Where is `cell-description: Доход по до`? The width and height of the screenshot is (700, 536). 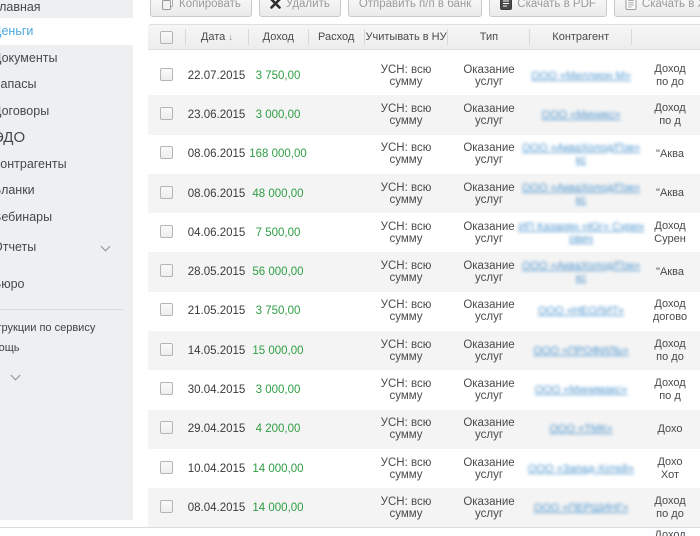
cell-description: Доход по до is located at coordinates (666, 351).